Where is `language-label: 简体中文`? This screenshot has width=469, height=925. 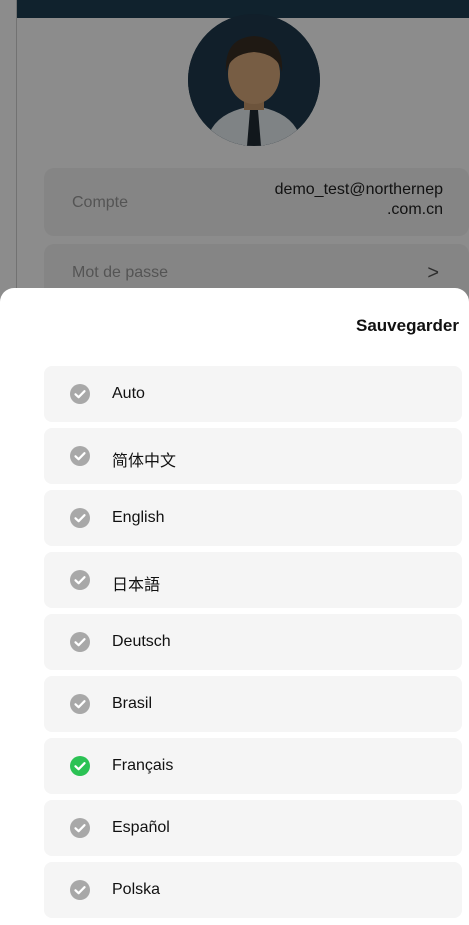
language-label: 简体中文 is located at coordinates (144, 461).